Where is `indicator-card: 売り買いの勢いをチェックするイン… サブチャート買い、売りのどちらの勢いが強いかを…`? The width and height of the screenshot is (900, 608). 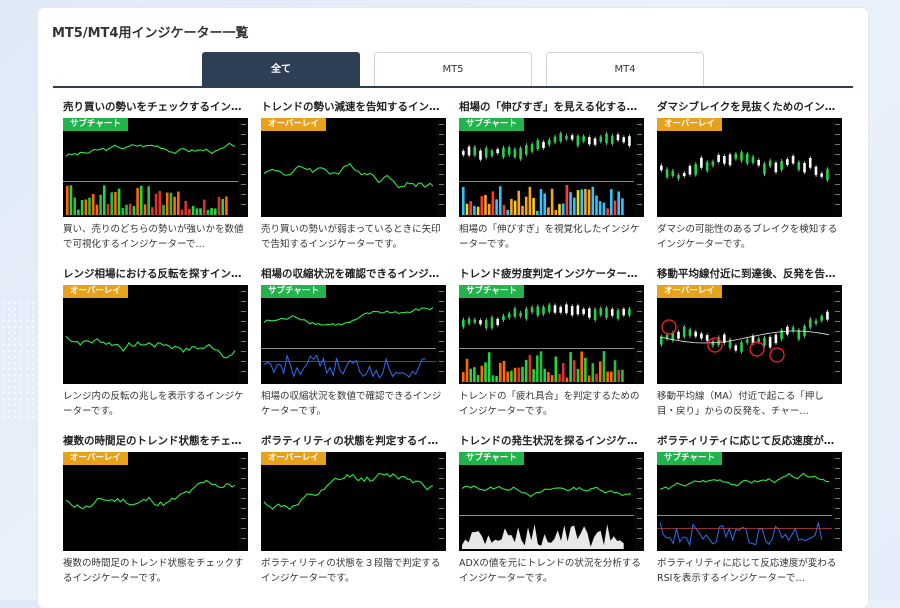 indicator-card: 売り買いの勢いをチェックするイン… サブチャート買い、売りのどちらの勢いが強いかを… is located at coordinates (155, 180).